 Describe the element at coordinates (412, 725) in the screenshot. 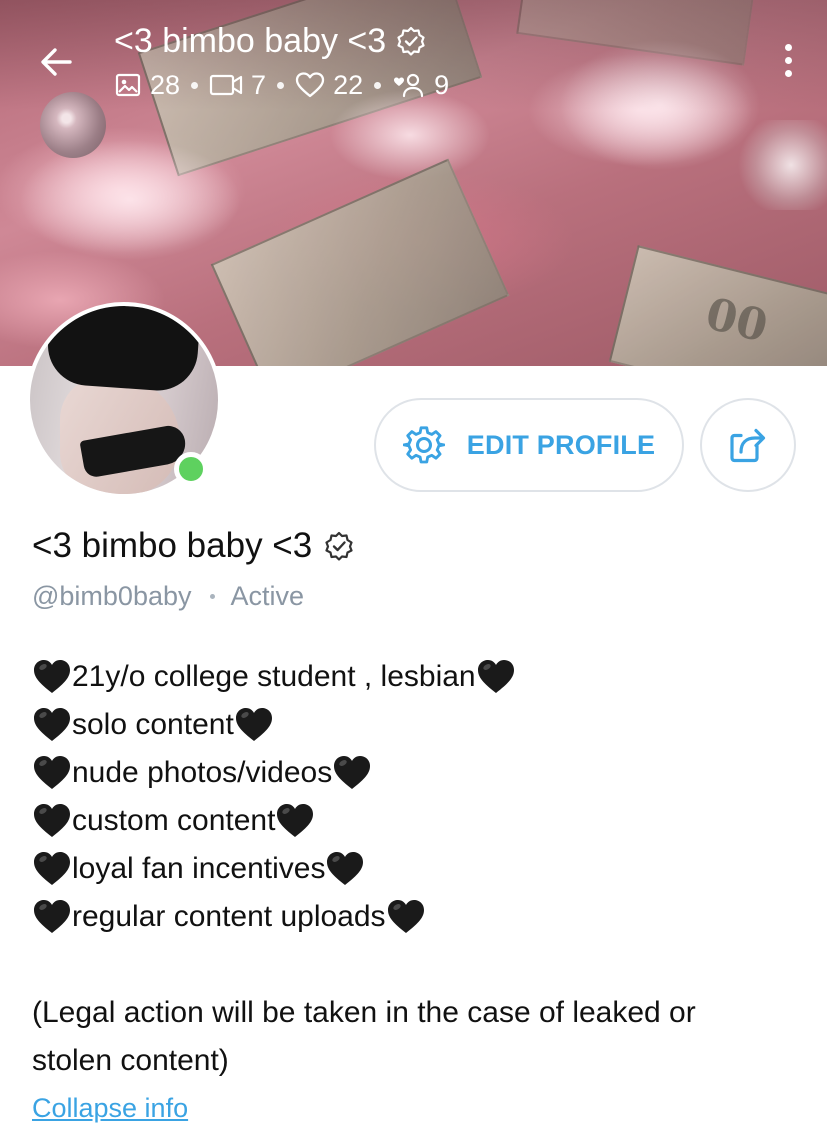

I see `bio-line: solo content` at that location.